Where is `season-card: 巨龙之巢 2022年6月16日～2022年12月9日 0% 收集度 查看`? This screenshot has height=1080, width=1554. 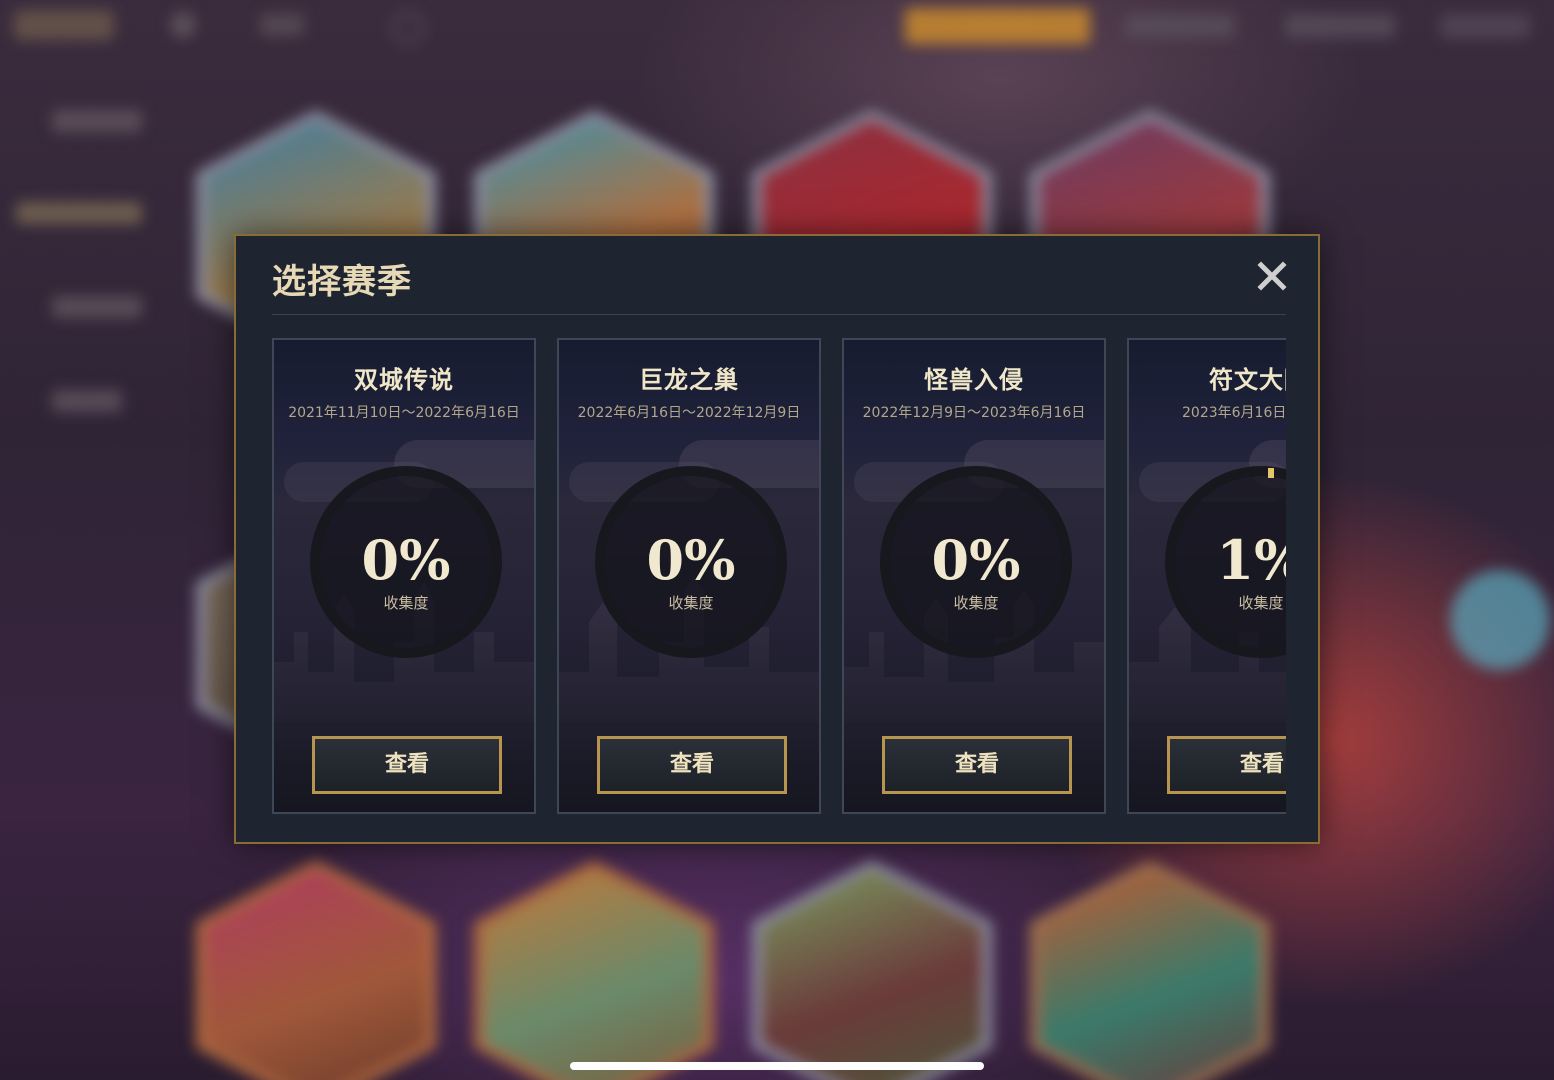
season-card: 巨龙之巢 2022年6月16日～2022年12月9日 0% 收集度 查看 is located at coordinates (689, 576).